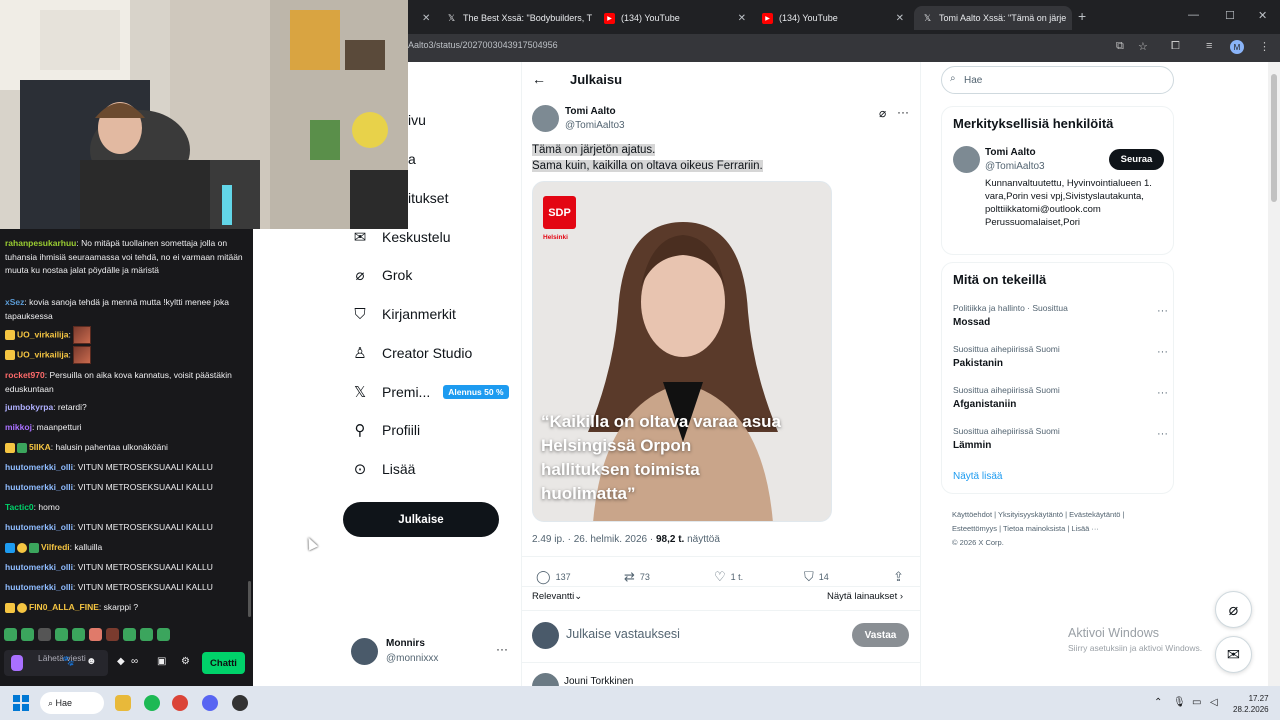 The height and width of the screenshot is (720, 1280). What do you see at coordinates (1158, 702) in the screenshot?
I see `tray-chevron-icon: ⌃` at bounding box center [1158, 702].